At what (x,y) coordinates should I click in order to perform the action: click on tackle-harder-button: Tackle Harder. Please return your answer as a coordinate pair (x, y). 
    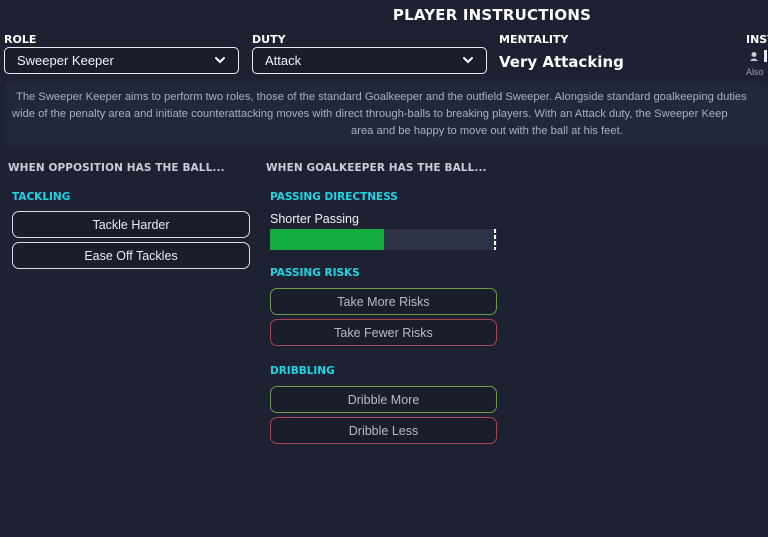
    Looking at the image, I should click on (131, 224).